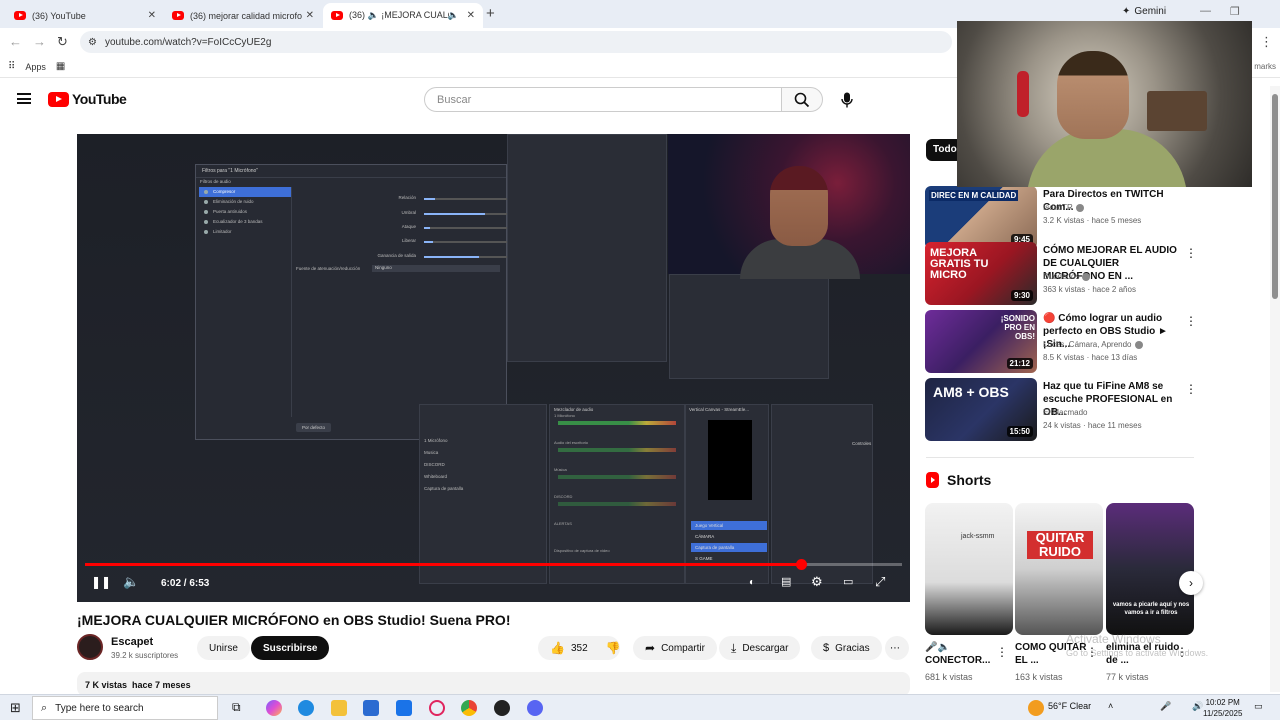 This screenshot has width=1280, height=720. What do you see at coordinates (1144, 11) in the screenshot?
I see `gemini-button: ✦ Gemini` at bounding box center [1144, 11].